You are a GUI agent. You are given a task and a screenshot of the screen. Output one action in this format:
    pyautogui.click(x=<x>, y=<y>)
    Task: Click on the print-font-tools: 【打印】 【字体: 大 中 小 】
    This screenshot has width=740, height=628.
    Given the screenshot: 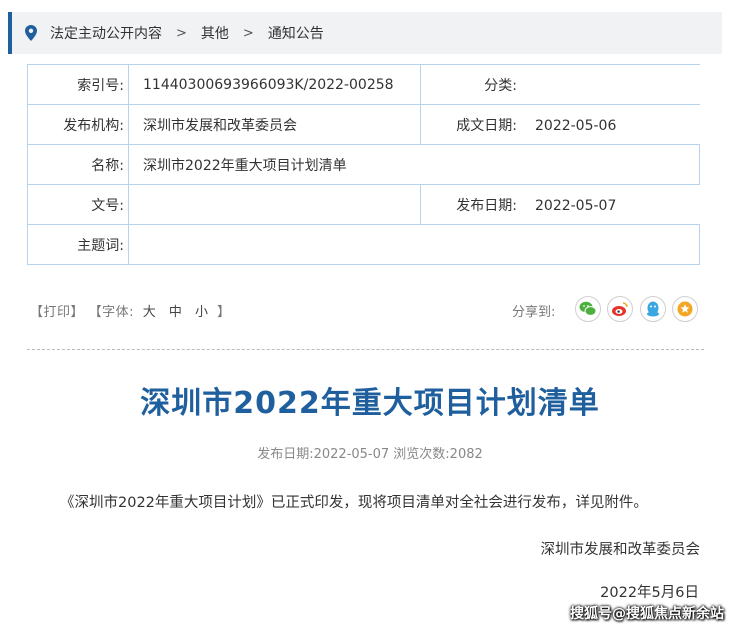 What is the action you would take?
    pyautogui.click(x=130, y=310)
    